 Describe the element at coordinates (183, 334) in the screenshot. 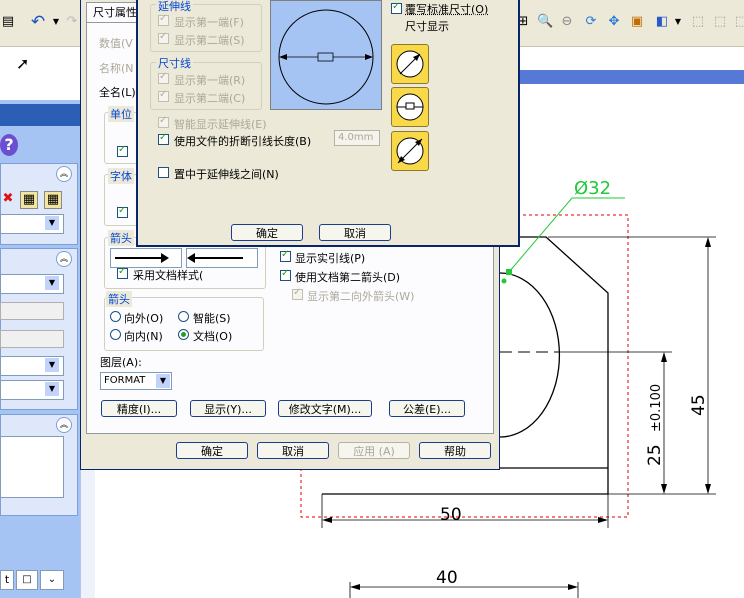

I see `arrow-doc-radio` at that location.